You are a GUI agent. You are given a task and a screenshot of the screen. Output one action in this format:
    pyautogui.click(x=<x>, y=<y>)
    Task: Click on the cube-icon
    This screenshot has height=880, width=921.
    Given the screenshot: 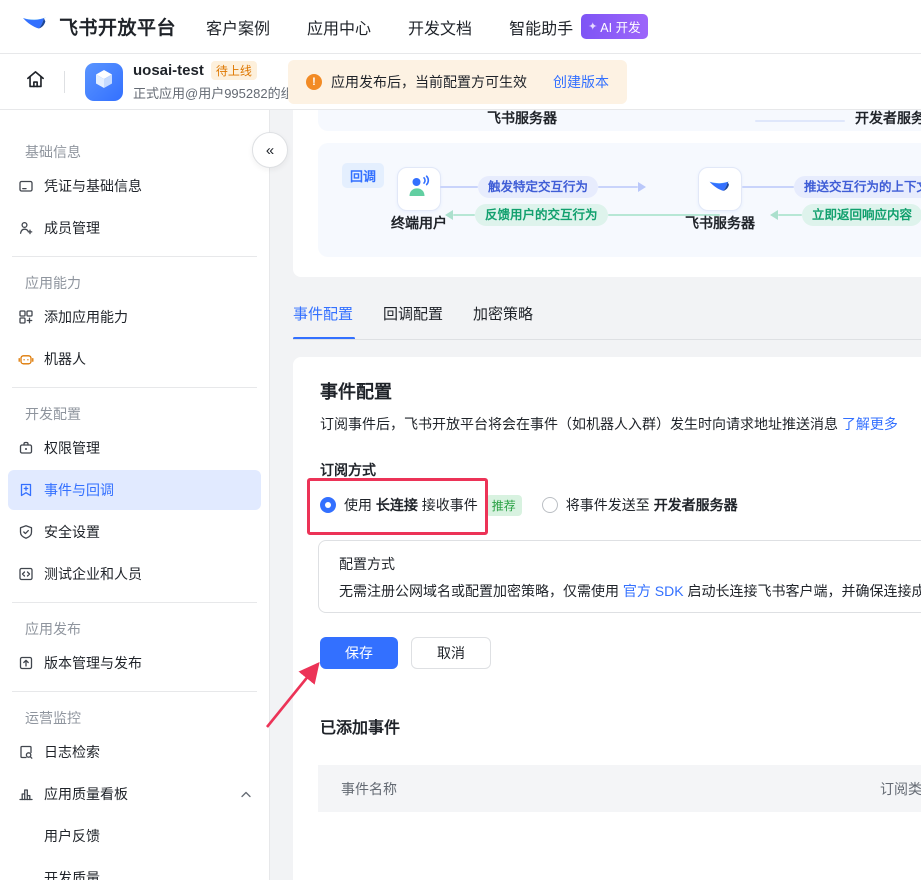 What is the action you would take?
    pyautogui.click(x=104, y=81)
    